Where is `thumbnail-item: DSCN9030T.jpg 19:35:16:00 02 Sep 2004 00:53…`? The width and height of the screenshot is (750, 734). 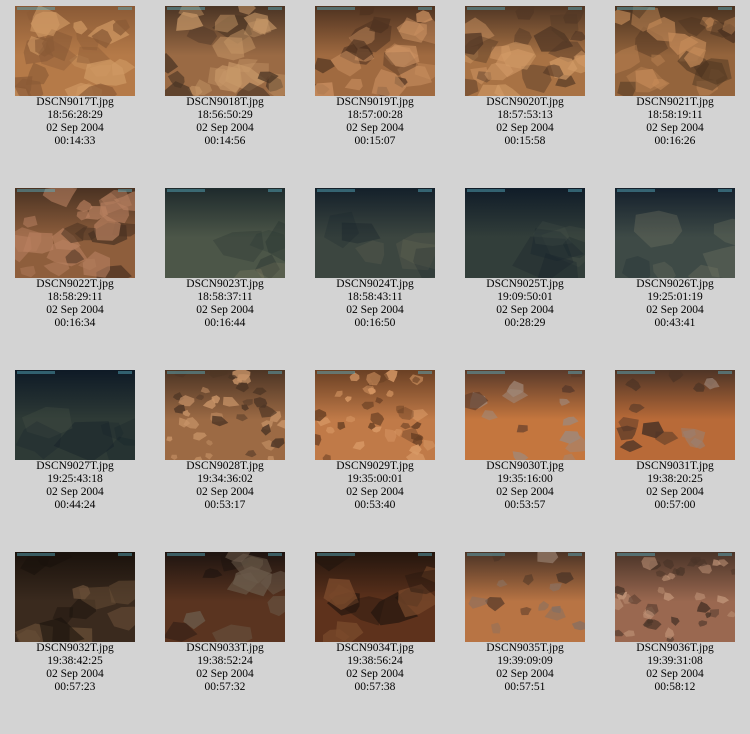 thumbnail-item: DSCN9030T.jpg 19:35:16:00 02 Sep 2004 00:53… is located at coordinates (525, 439).